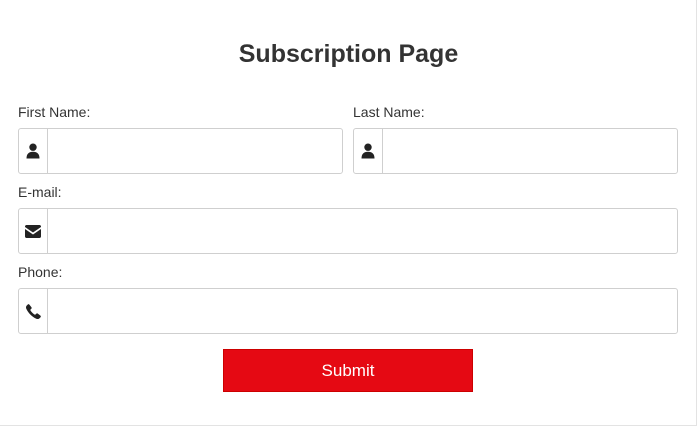 This screenshot has height=428, width=699. Describe the element at coordinates (348, 54) in the screenshot. I see `page-title: Subscription Page` at that location.